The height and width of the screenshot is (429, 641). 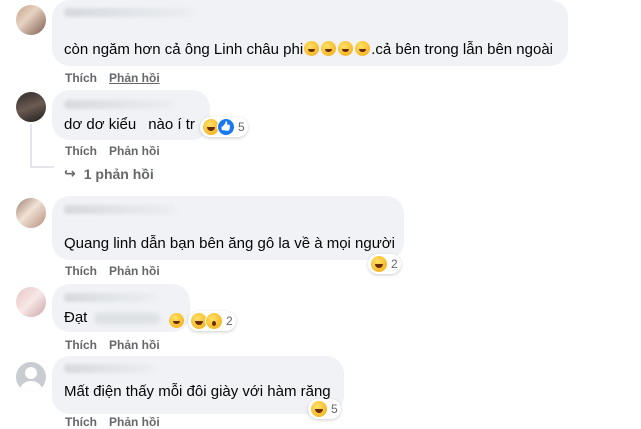 What do you see at coordinates (184, 49) in the screenshot?
I see `comment-text: còn ngăm hơn cả ông Linh châu phi` at bounding box center [184, 49].